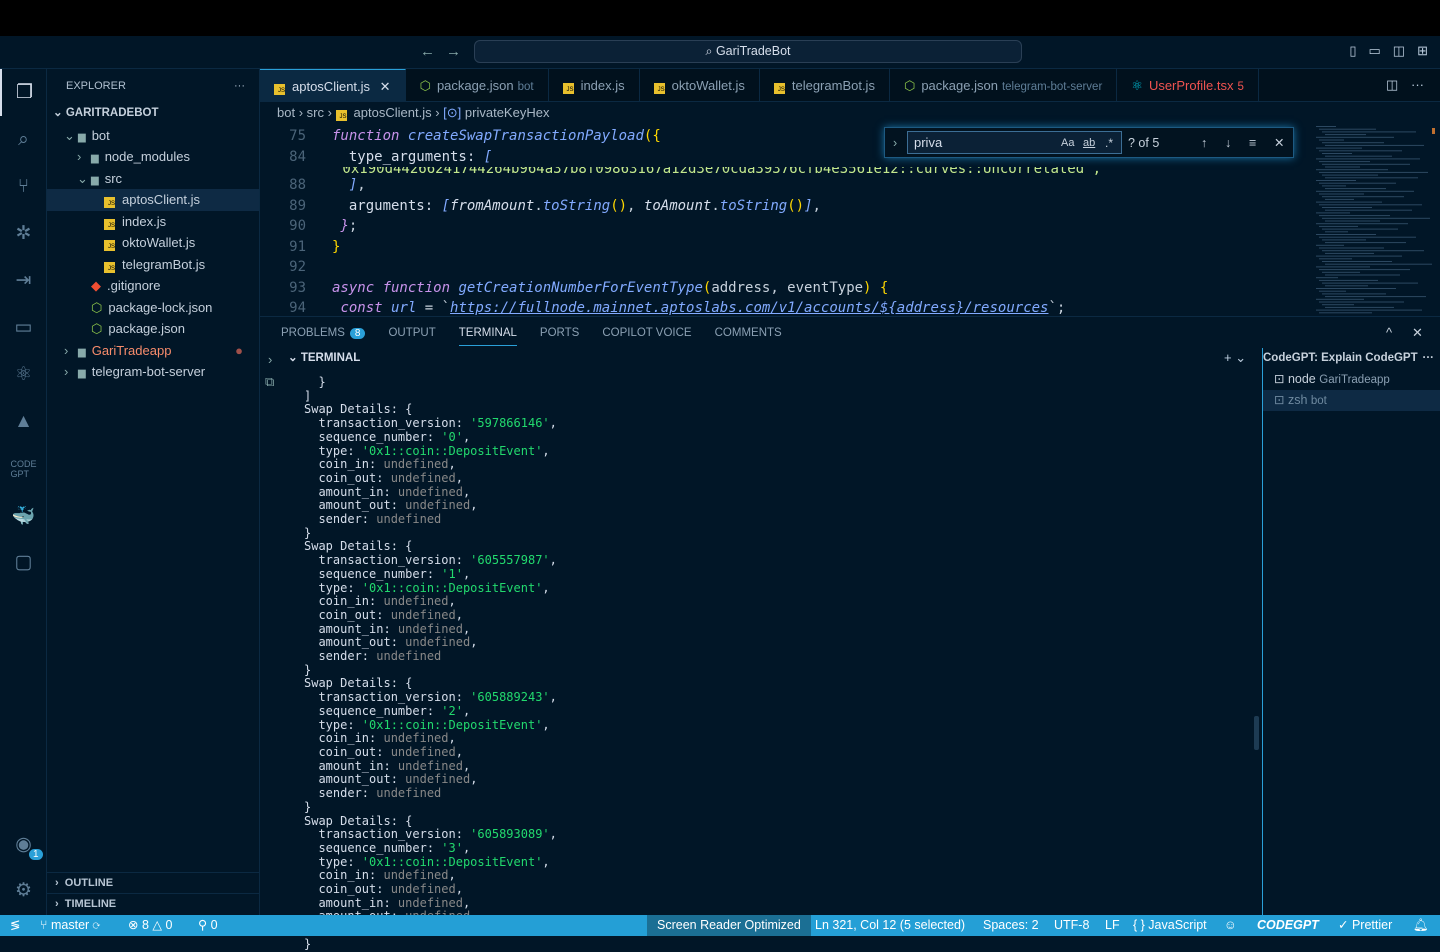 This screenshot has width=1440, height=952. What do you see at coordinates (23, 327) in the screenshot?
I see `monitor-icon: ▭` at bounding box center [23, 327].